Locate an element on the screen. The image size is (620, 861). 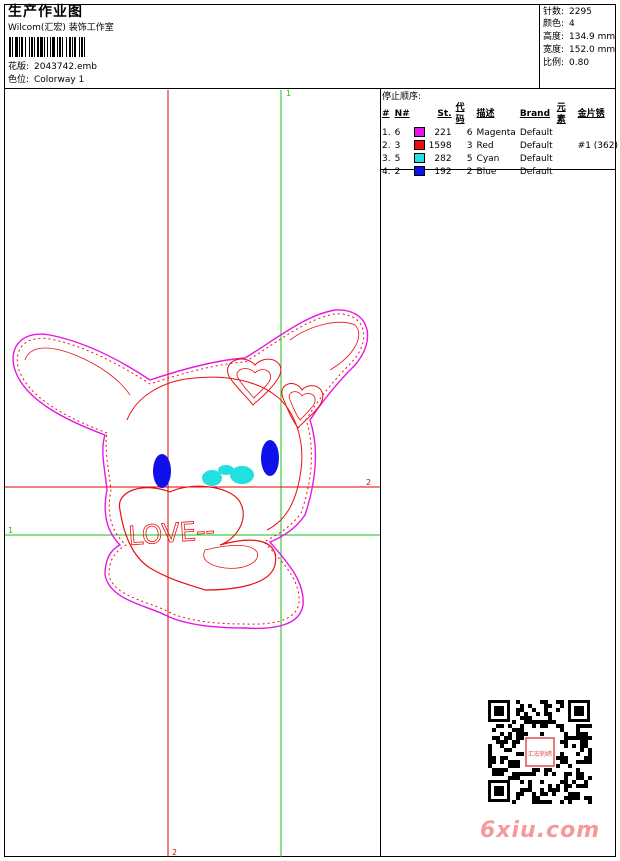
design-file-label: 花版: is located at coordinates (19, 67).